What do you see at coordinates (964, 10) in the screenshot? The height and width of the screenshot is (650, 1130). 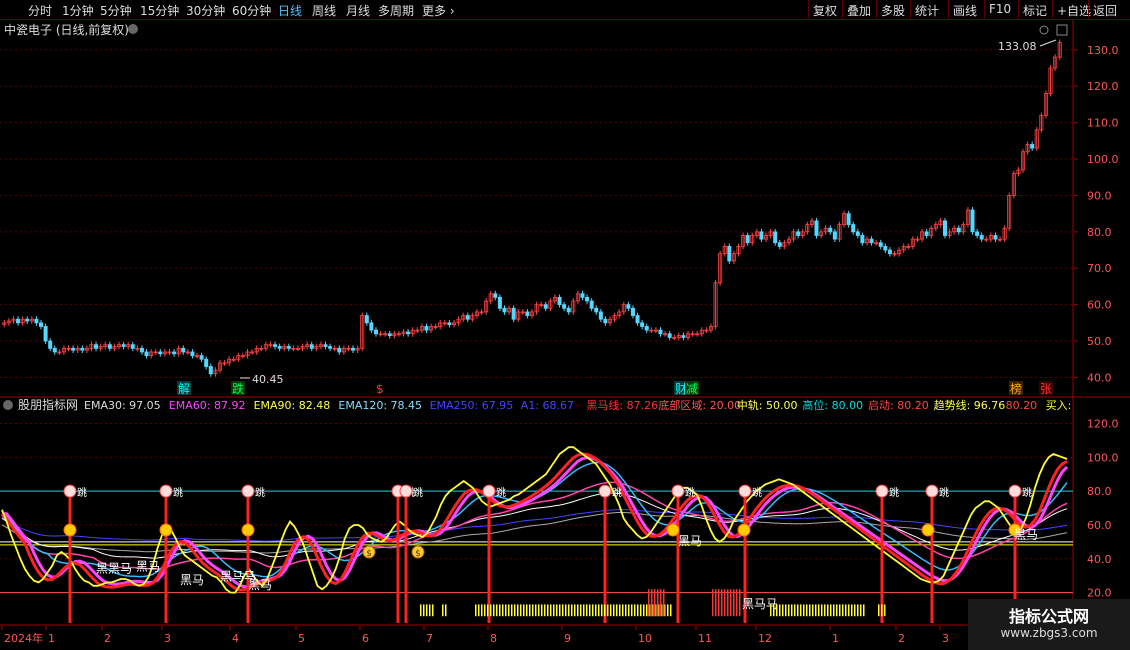 I see `toolbar-button-4: 画线` at bounding box center [964, 10].